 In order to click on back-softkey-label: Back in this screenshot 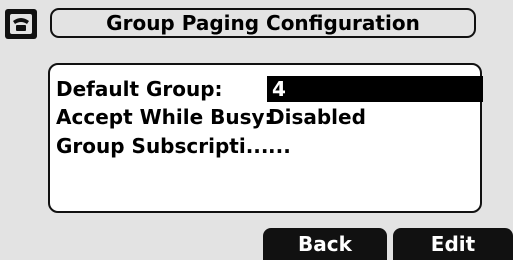, I will do `click(325, 244)`.